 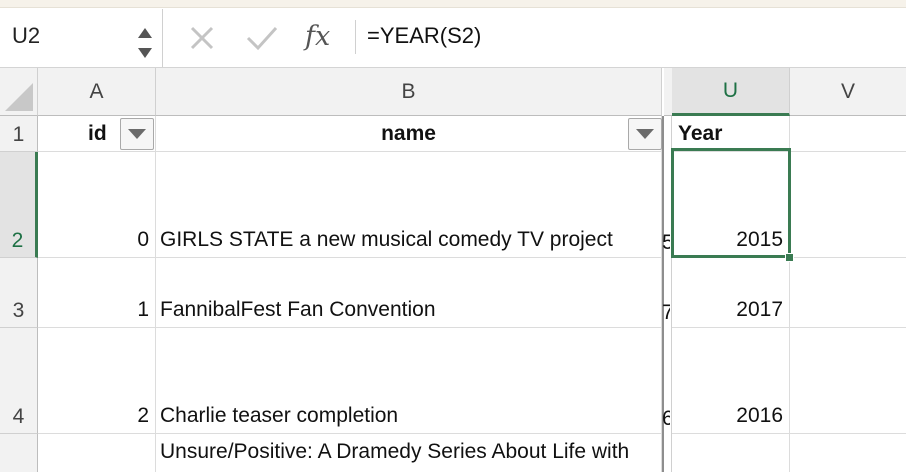 I want to click on cell-b3: FannibalFest Fan Convention, so click(x=409, y=293).